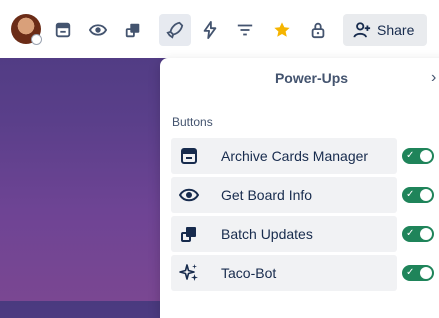 This screenshot has width=439, height=318. I want to click on get-board-info-button, so click(98, 30).